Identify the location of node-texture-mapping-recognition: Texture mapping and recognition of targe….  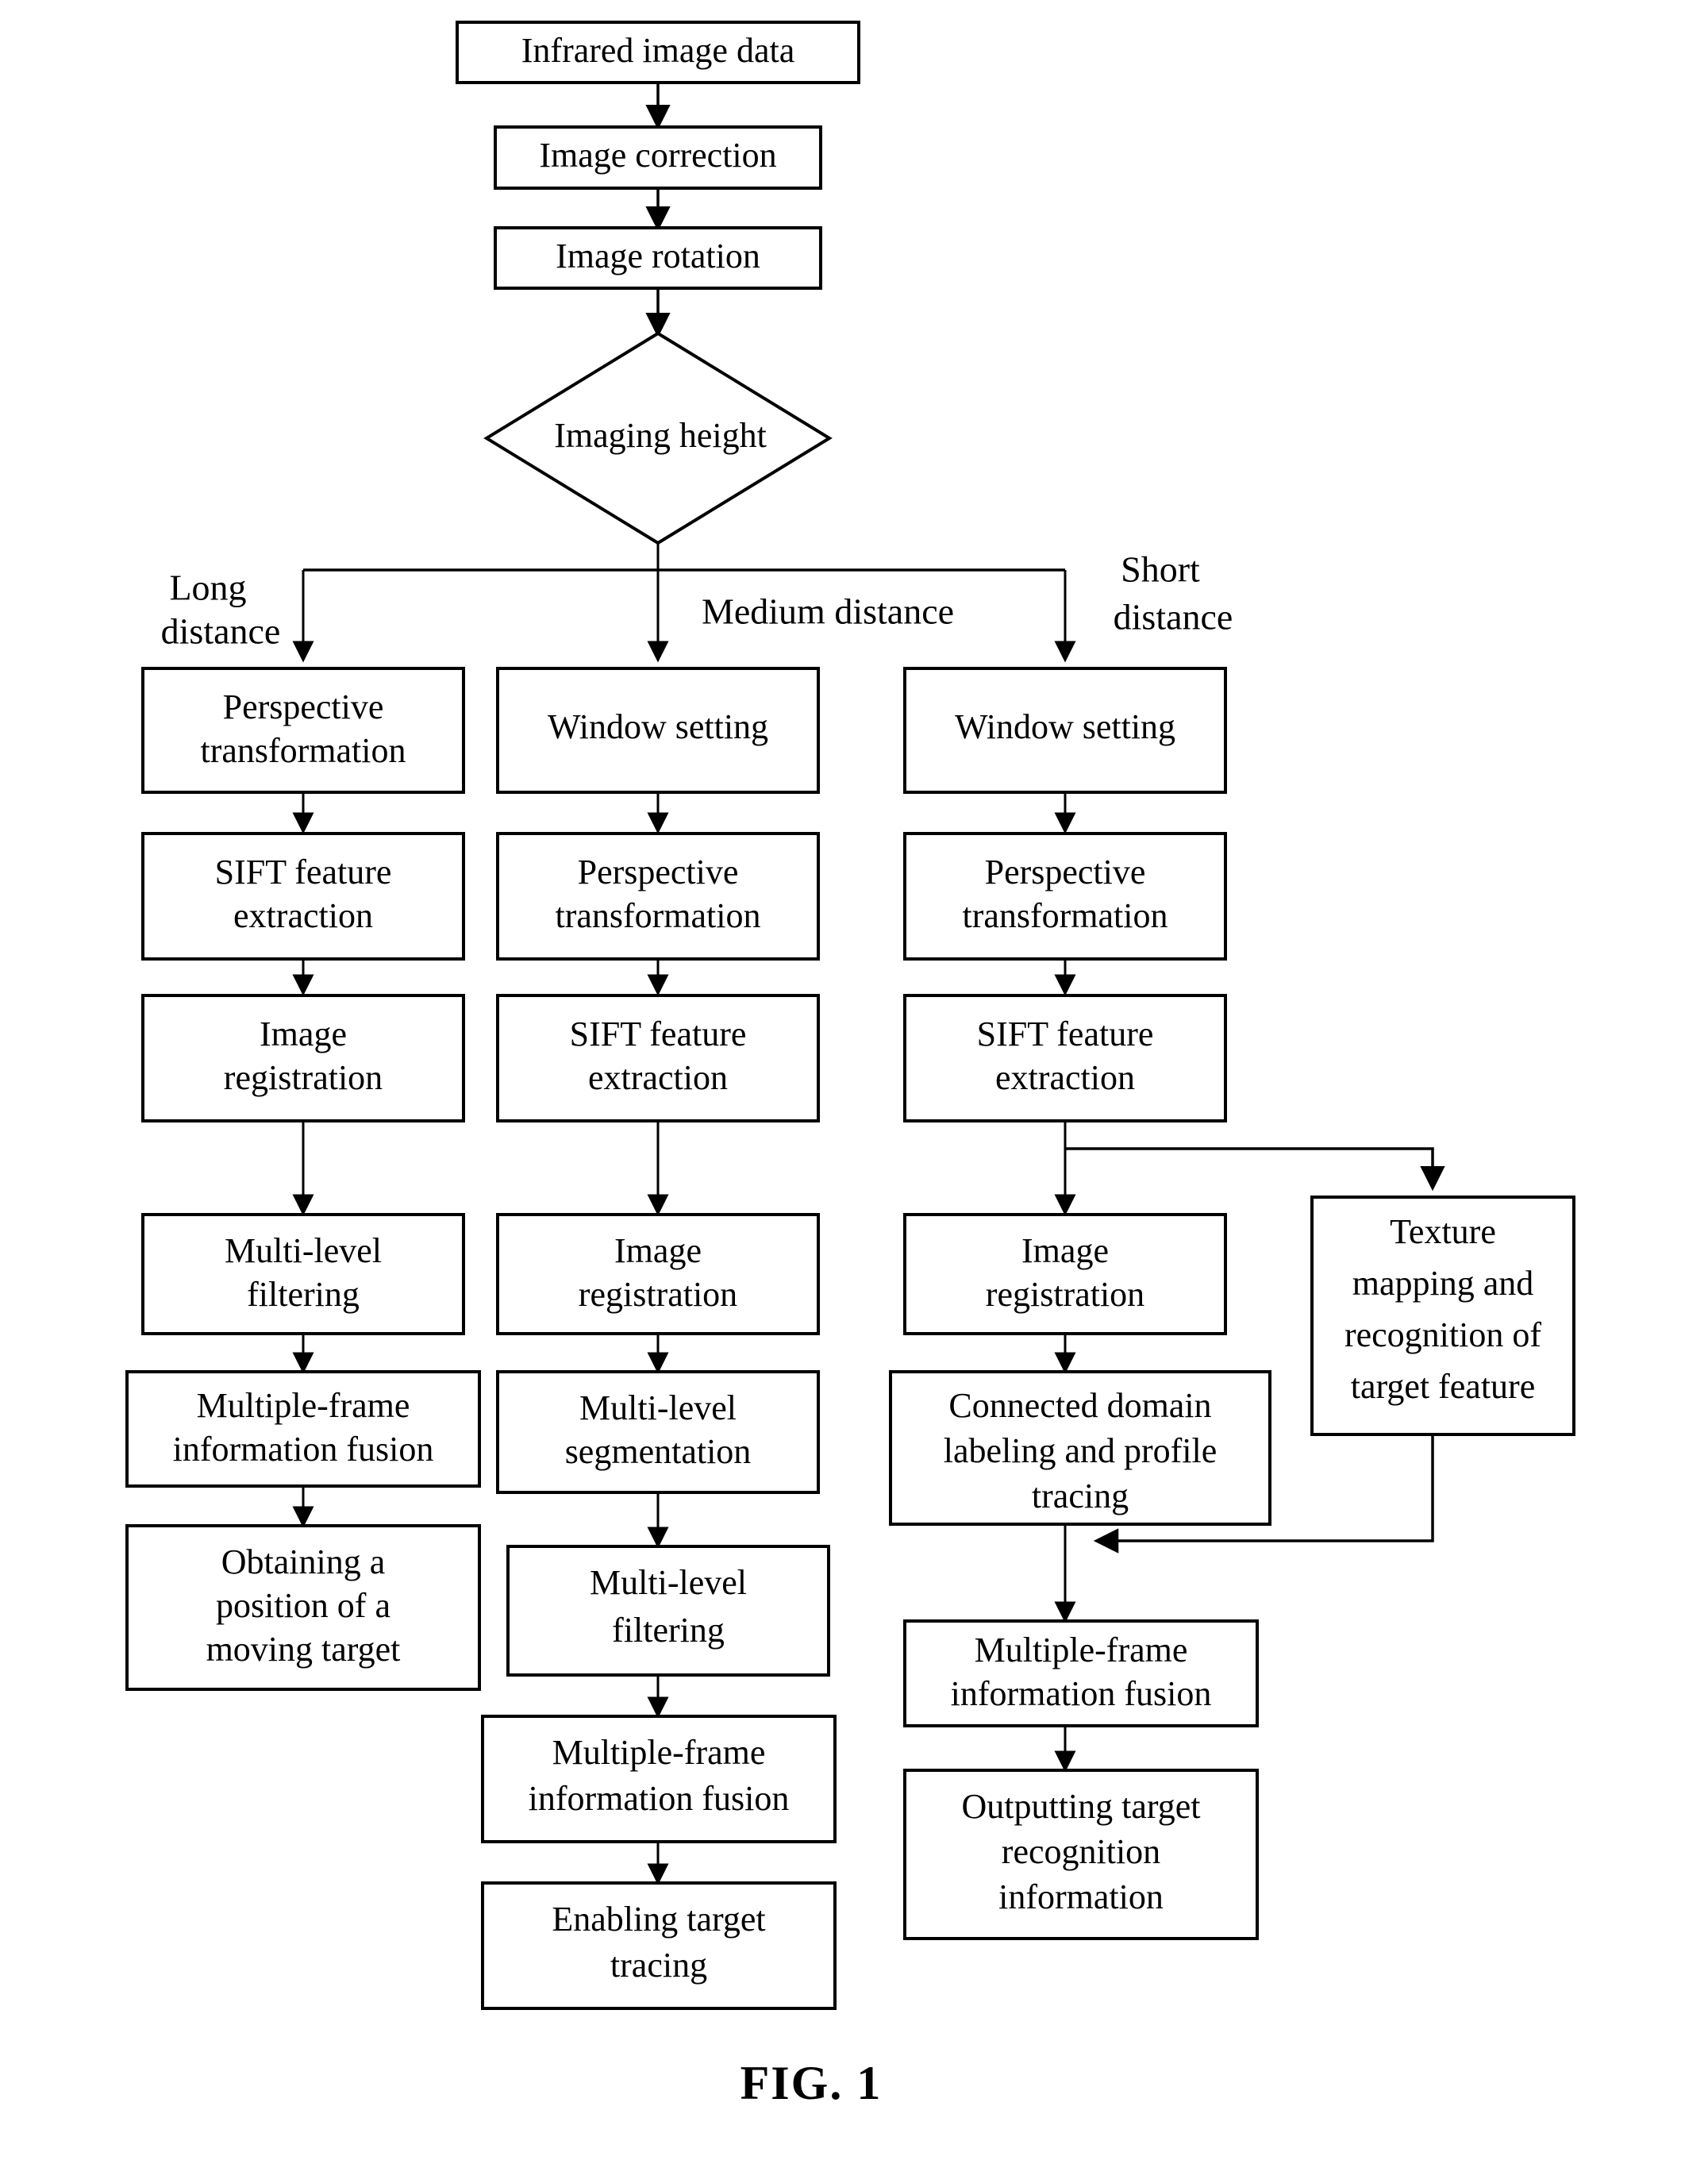
(1442, 1316).